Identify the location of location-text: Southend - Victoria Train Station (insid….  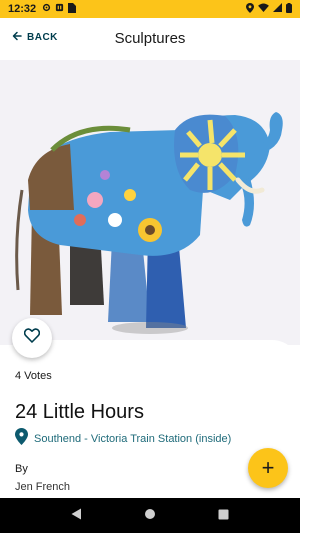
(133, 439).